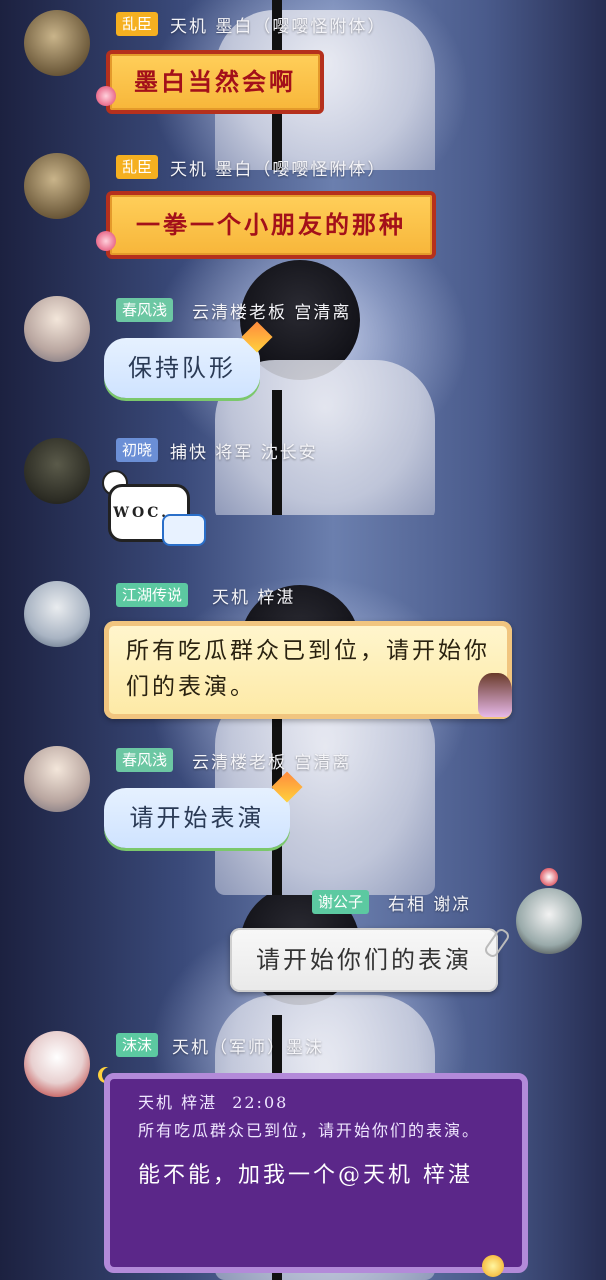  Describe the element at coordinates (271, 225) in the screenshot. I see `message-bubble: 一拳一个小朋友的那种` at that location.